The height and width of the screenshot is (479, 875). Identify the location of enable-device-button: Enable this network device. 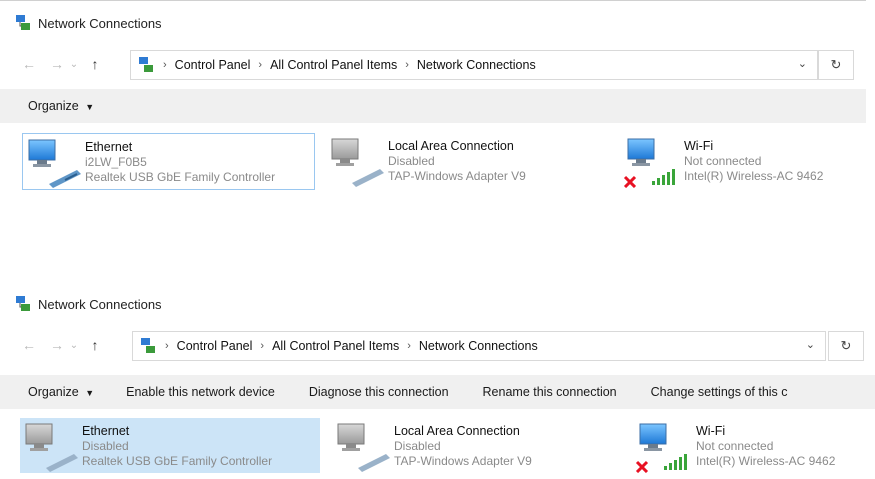
(200, 392).